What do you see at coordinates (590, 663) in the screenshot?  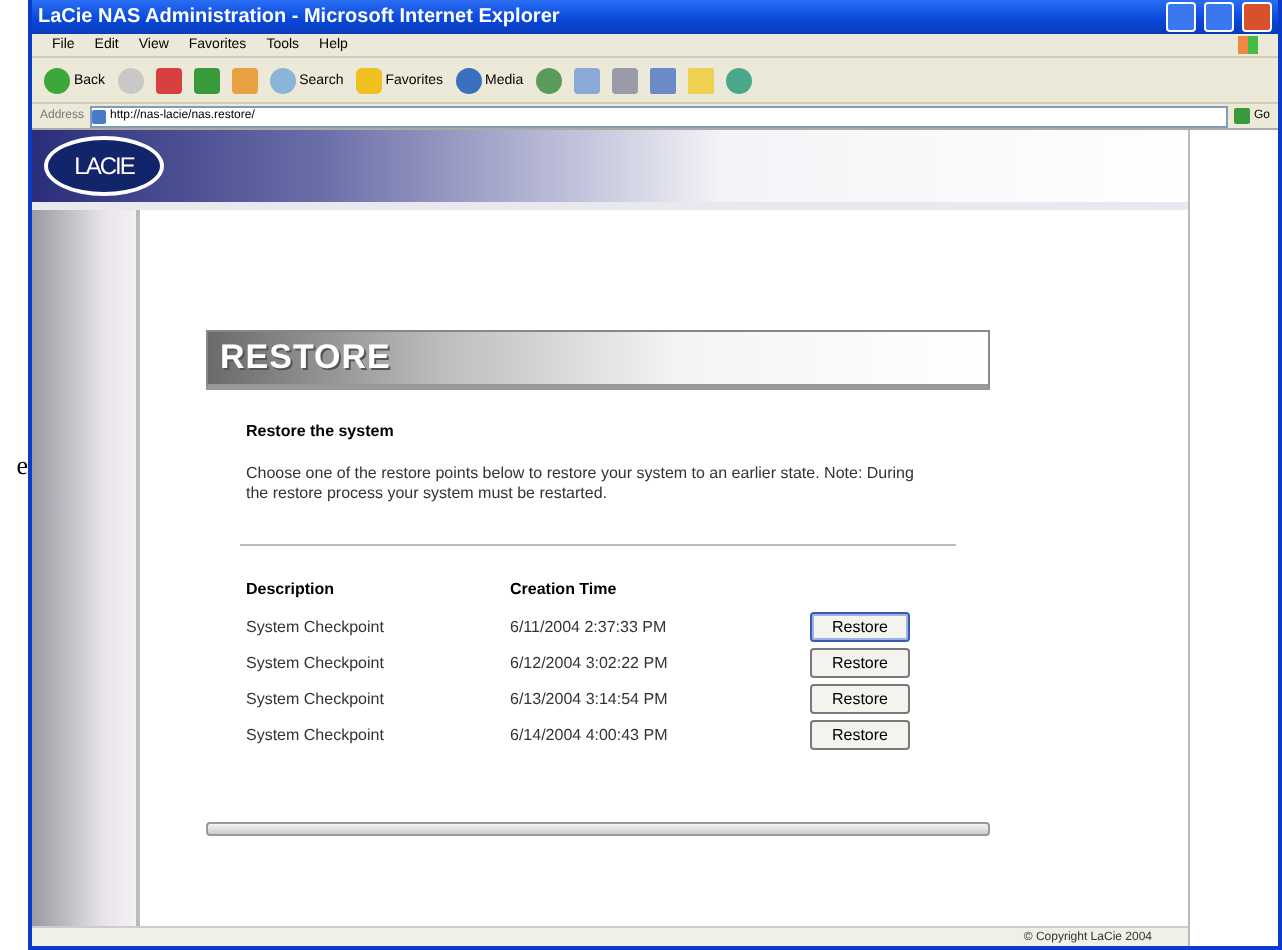 I see `table-cell-text: 6/12/2004 3:02:22 PM` at bounding box center [590, 663].